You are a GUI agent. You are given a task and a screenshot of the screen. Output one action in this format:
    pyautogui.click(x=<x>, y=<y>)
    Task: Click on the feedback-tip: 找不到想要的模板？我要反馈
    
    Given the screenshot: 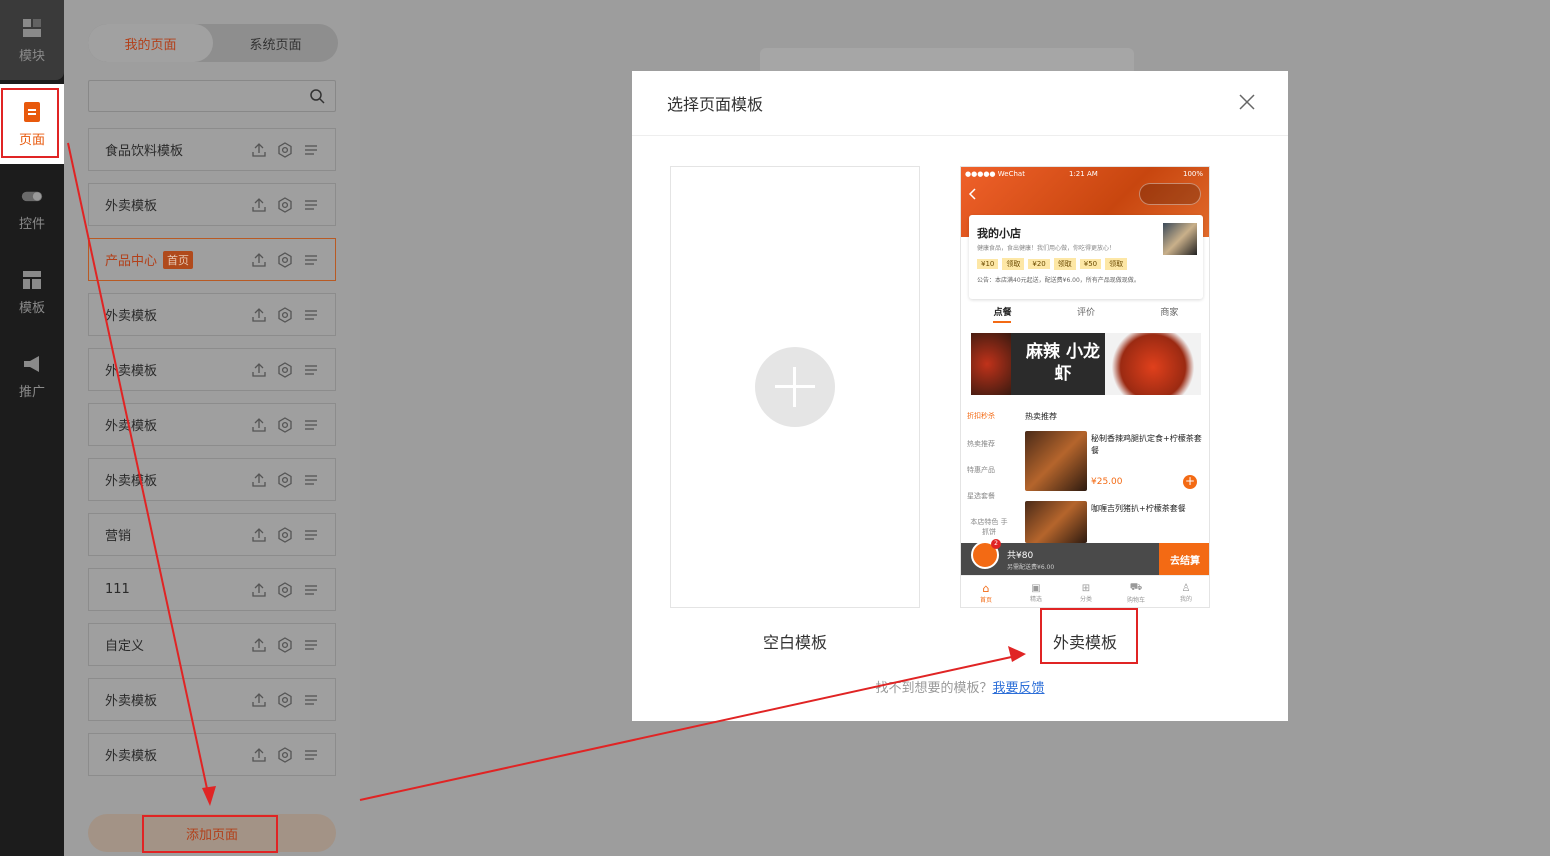 What is the action you would take?
    pyautogui.click(x=960, y=686)
    